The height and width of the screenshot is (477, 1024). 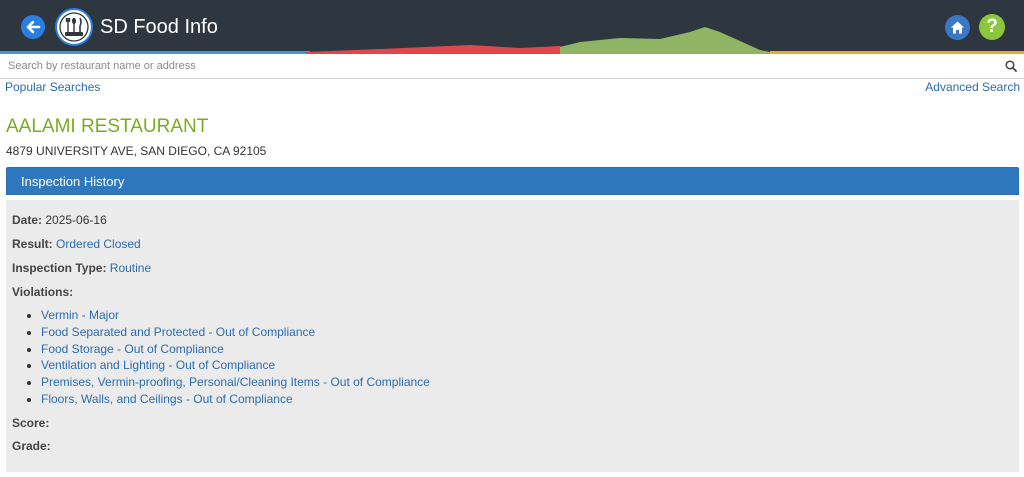 I want to click on date-value: 2025-06-16, so click(x=76, y=220).